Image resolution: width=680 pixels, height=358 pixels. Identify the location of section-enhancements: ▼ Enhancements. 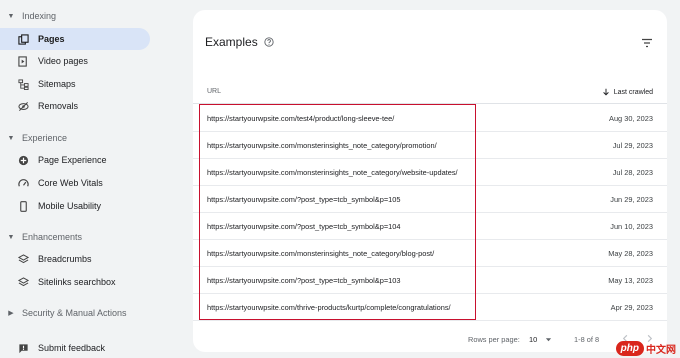
(41, 237).